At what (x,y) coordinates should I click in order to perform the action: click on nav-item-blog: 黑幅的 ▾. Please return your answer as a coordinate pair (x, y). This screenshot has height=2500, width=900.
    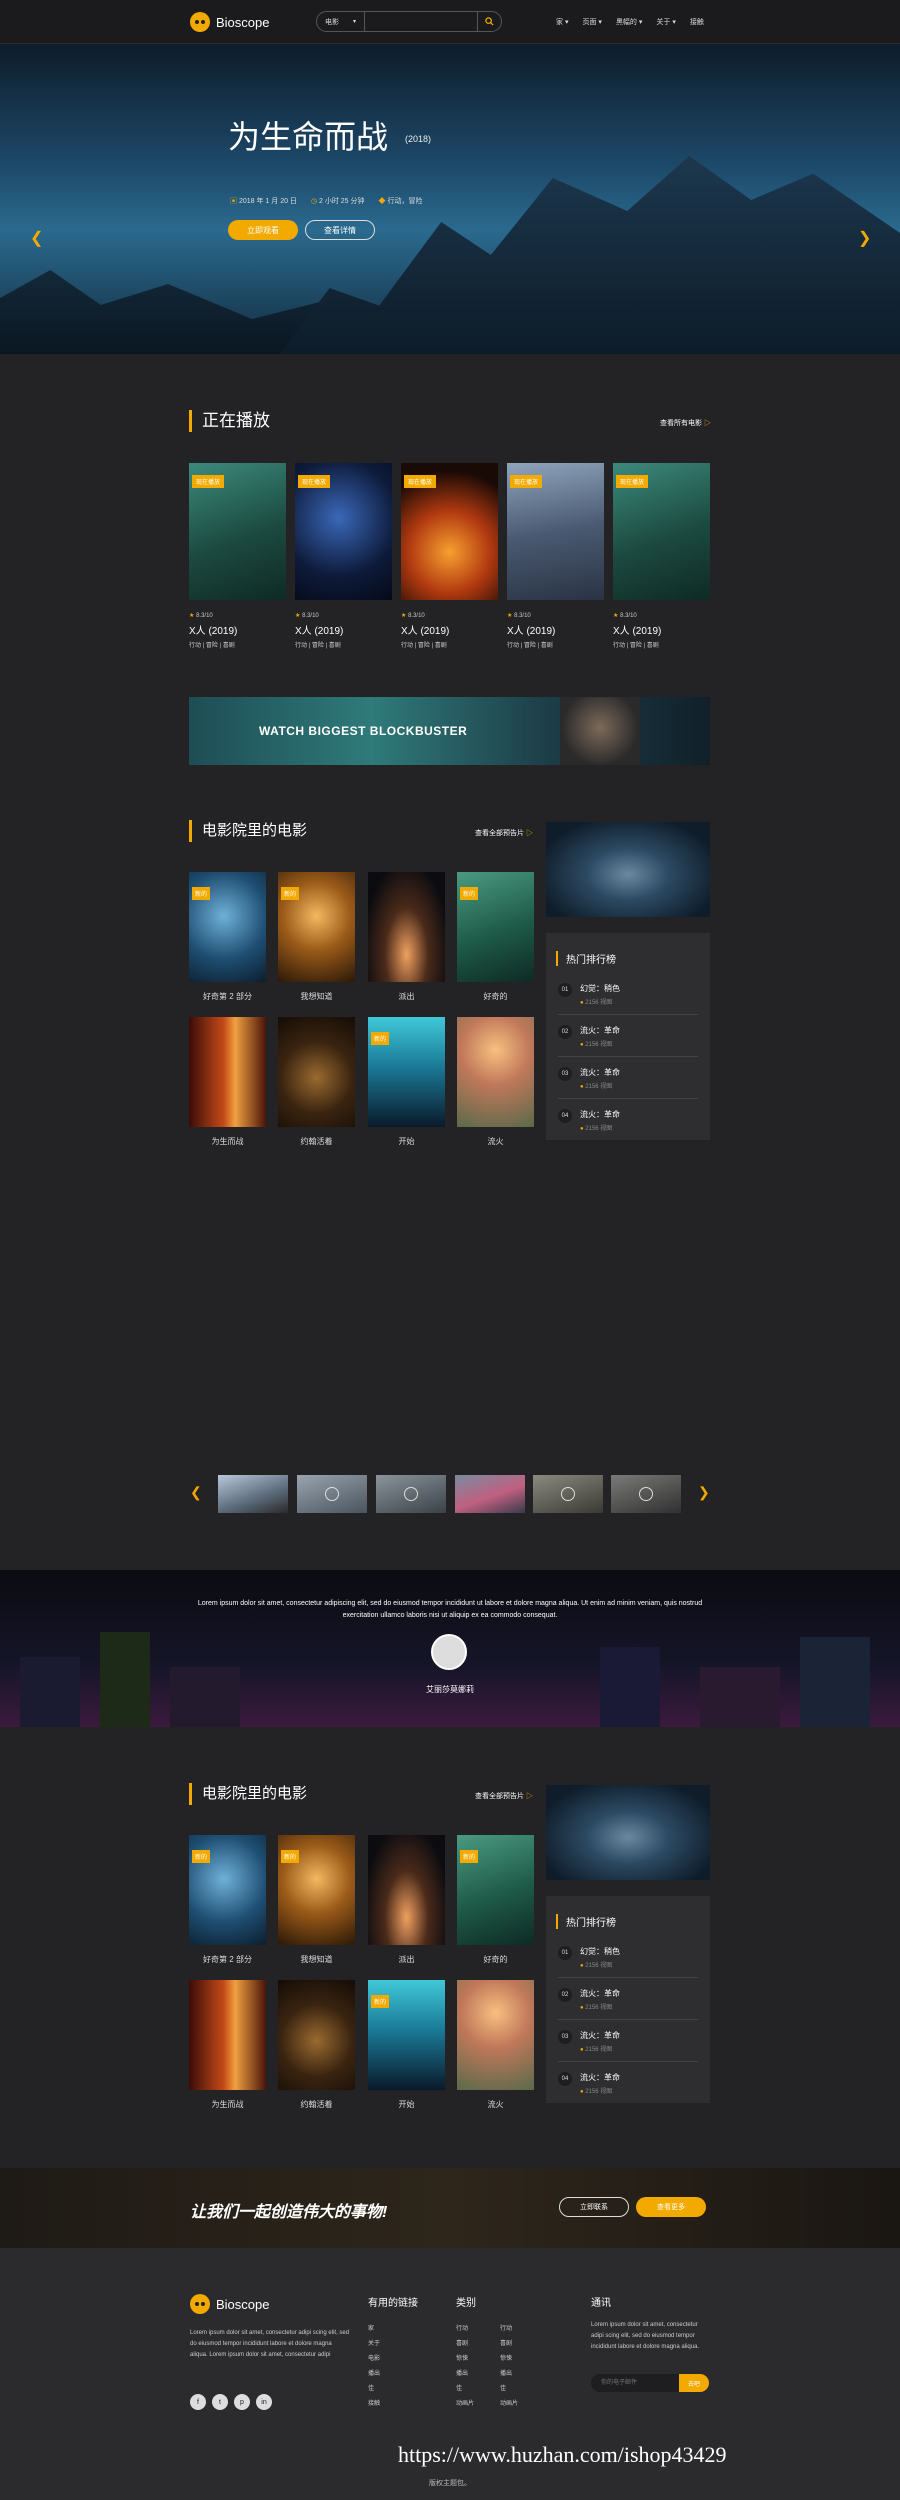
    Looking at the image, I should click on (629, 22).